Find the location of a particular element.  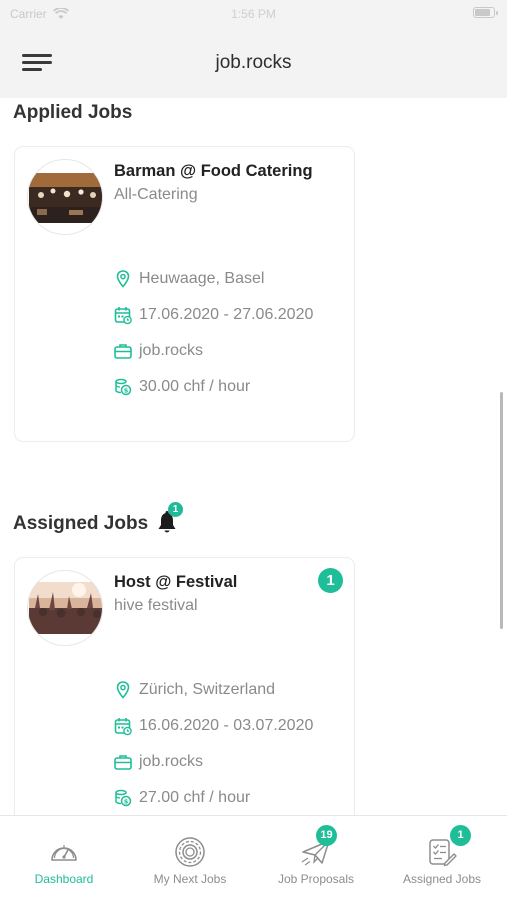

tab-dashboard: Dashboard is located at coordinates (64, 858).